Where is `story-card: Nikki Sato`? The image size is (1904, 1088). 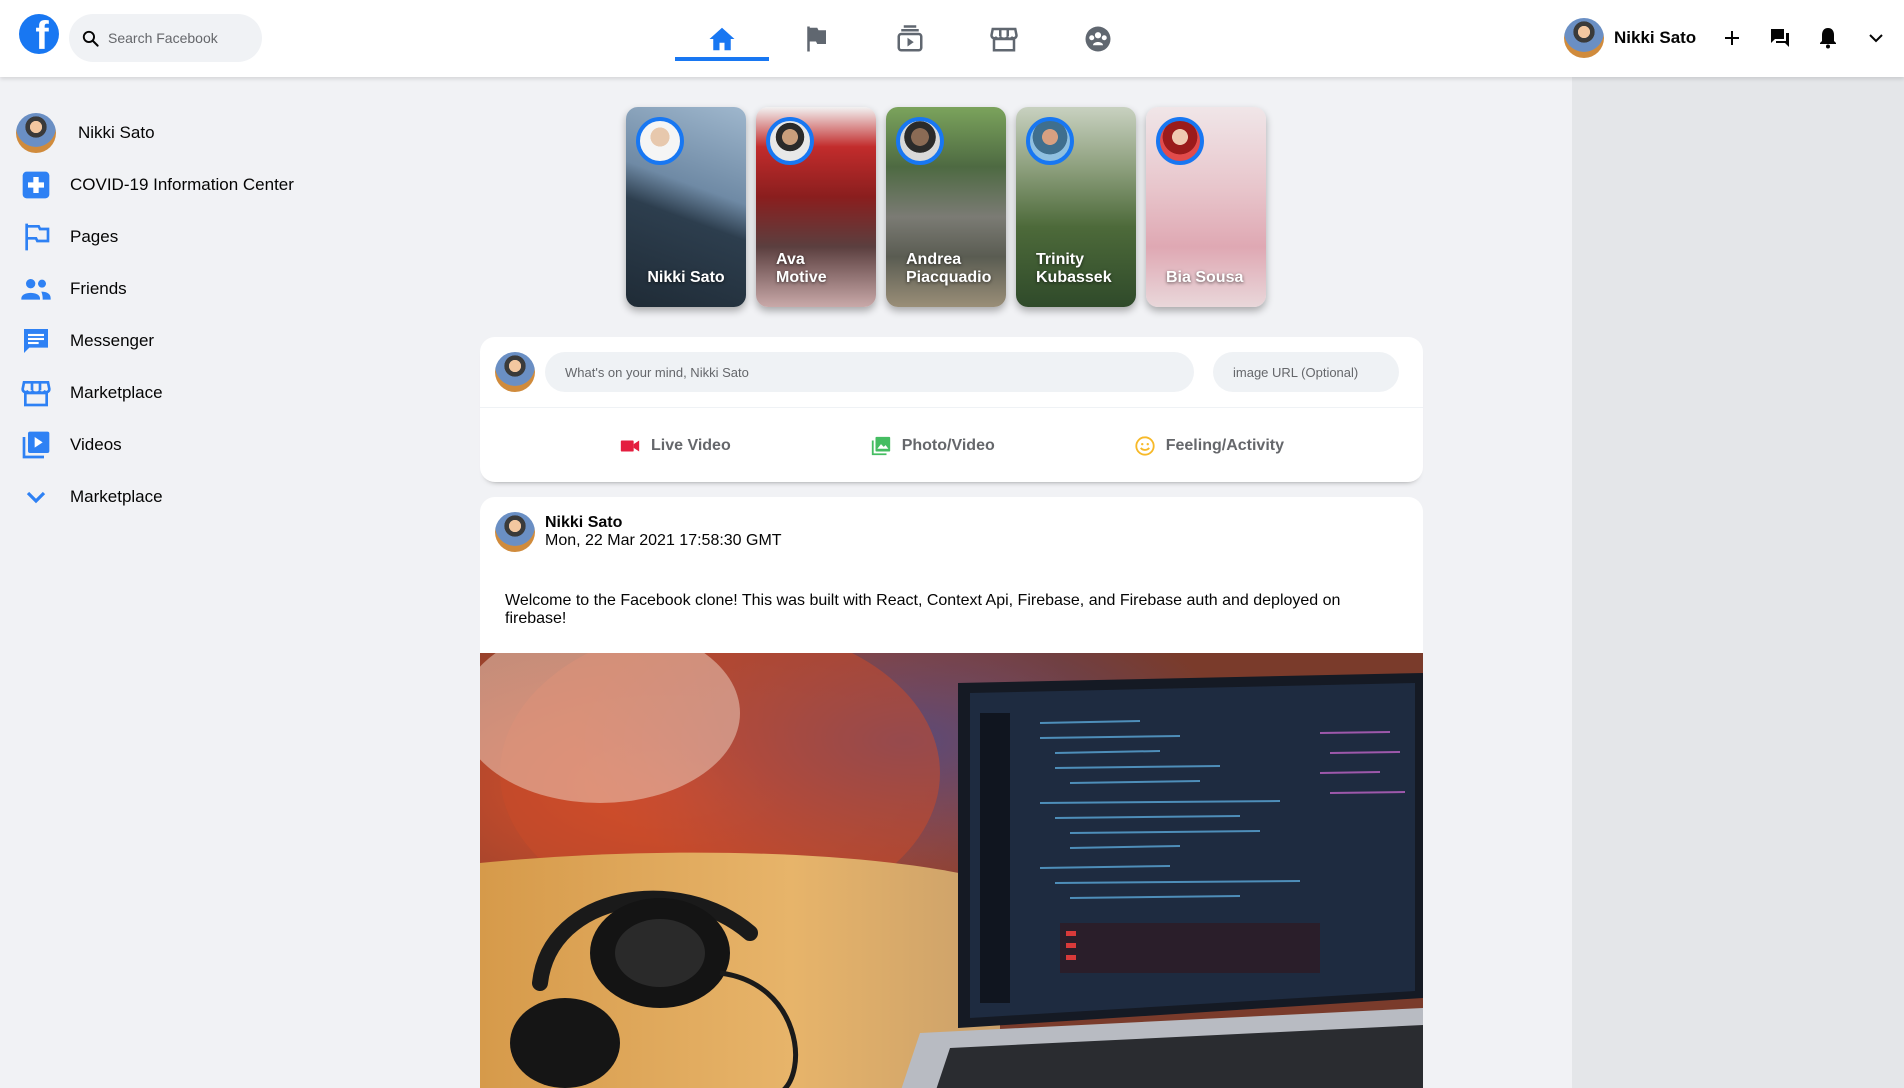
story-card: Nikki Sato is located at coordinates (686, 207).